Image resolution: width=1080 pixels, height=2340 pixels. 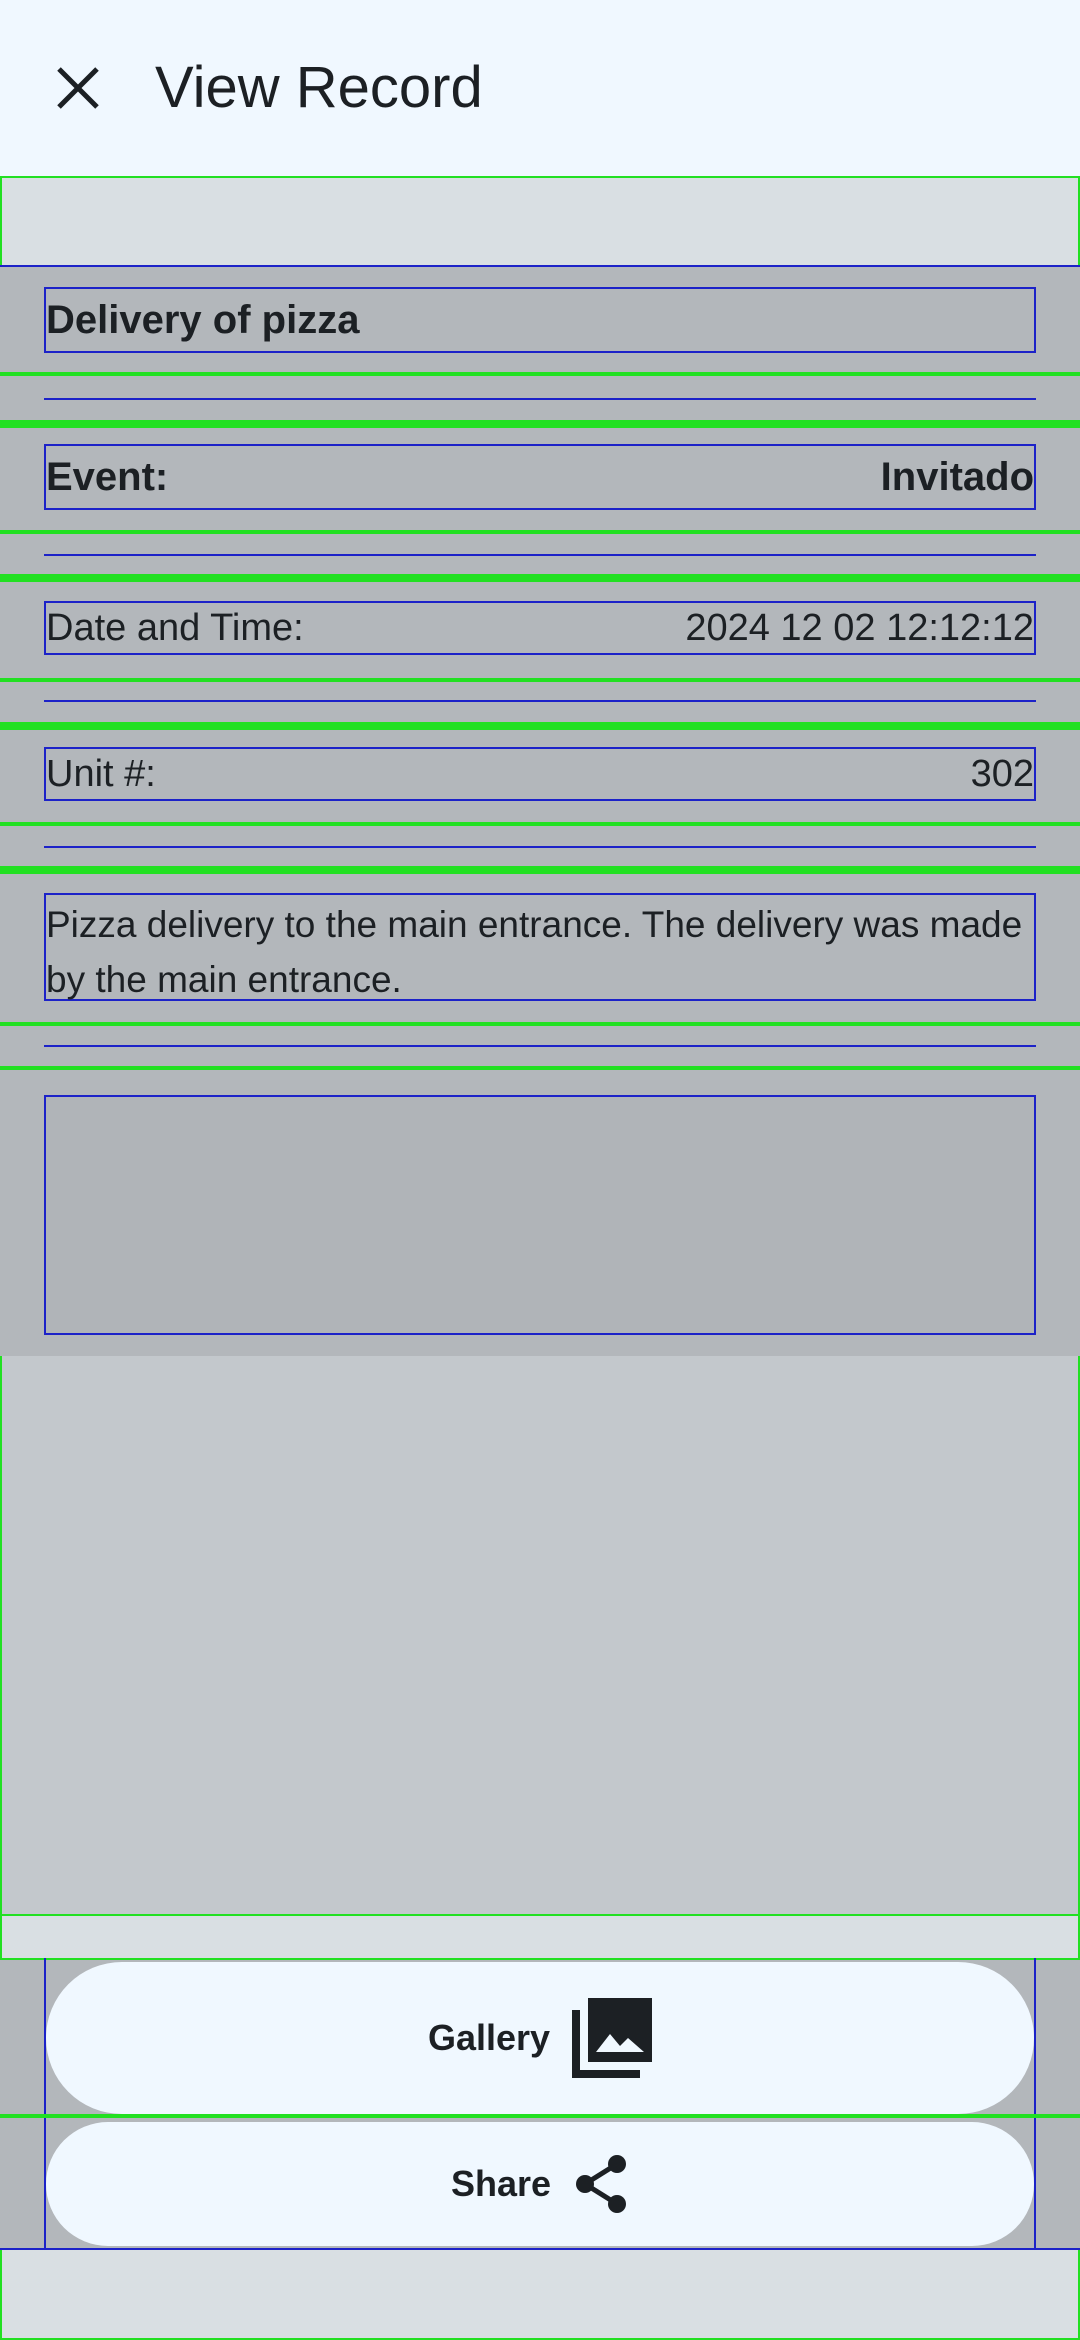 What do you see at coordinates (101, 773) in the screenshot?
I see `unit-label: Unit #:` at bounding box center [101, 773].